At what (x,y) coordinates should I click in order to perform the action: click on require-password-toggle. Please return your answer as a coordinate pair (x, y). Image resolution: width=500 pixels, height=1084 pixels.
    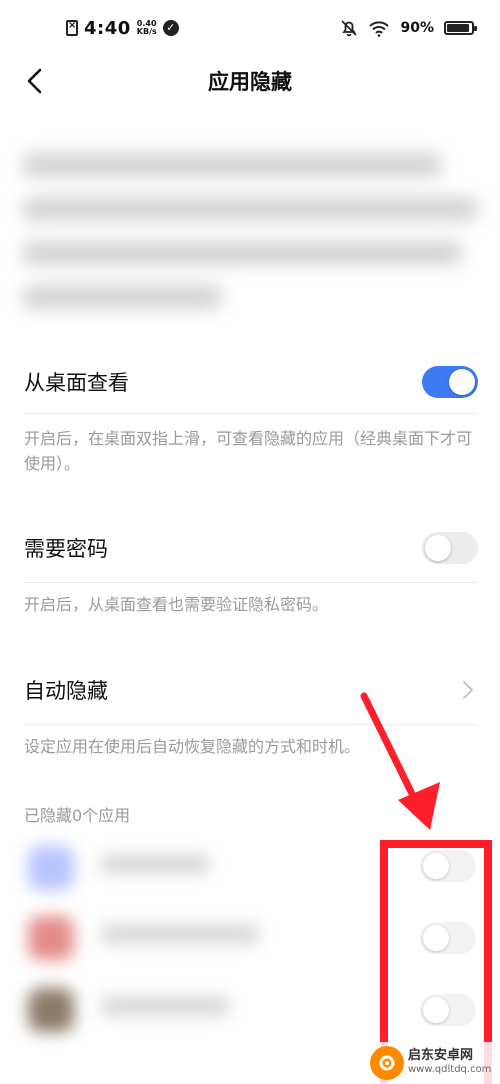
    Looking at the image, I should click on (450, 548).